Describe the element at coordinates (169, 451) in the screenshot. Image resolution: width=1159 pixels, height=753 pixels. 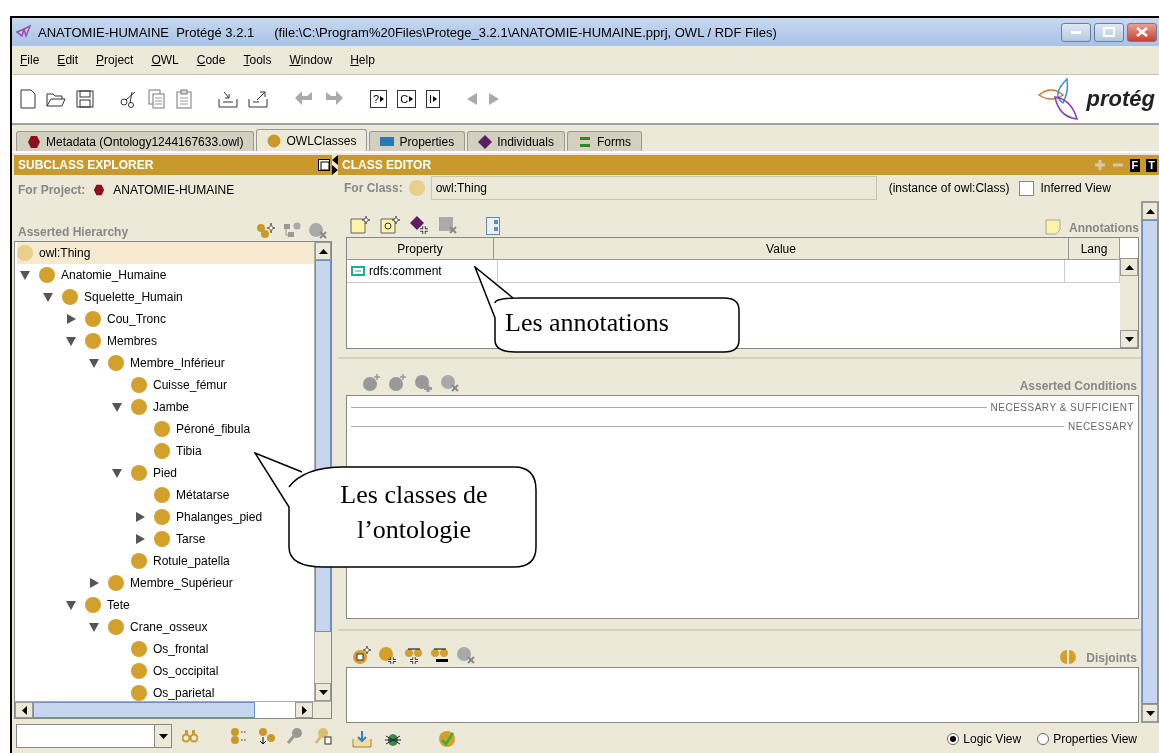
I see `tree-item: Tibia` at that location.